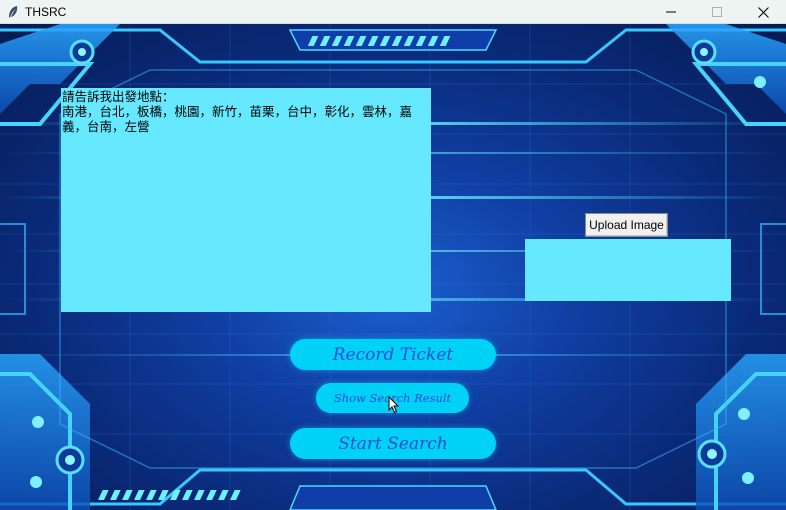  I want to click on minimize-button, so click(671, 12).